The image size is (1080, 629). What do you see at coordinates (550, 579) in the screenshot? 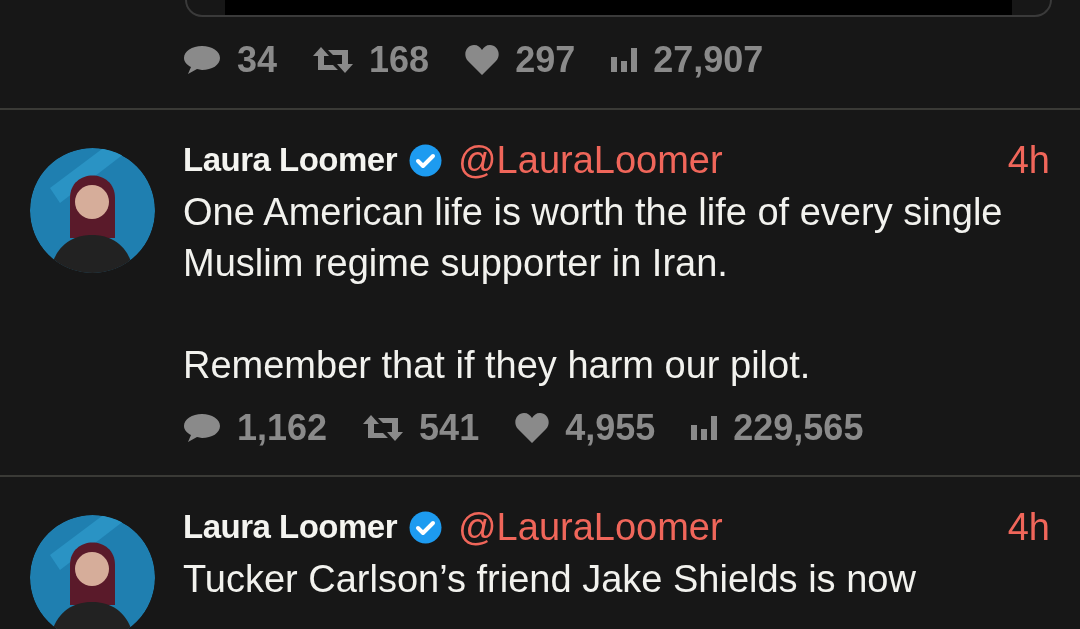
I see `post-text: Tucker Carlson’s friend Jake Shields is now` at bounding box center [550, 579].